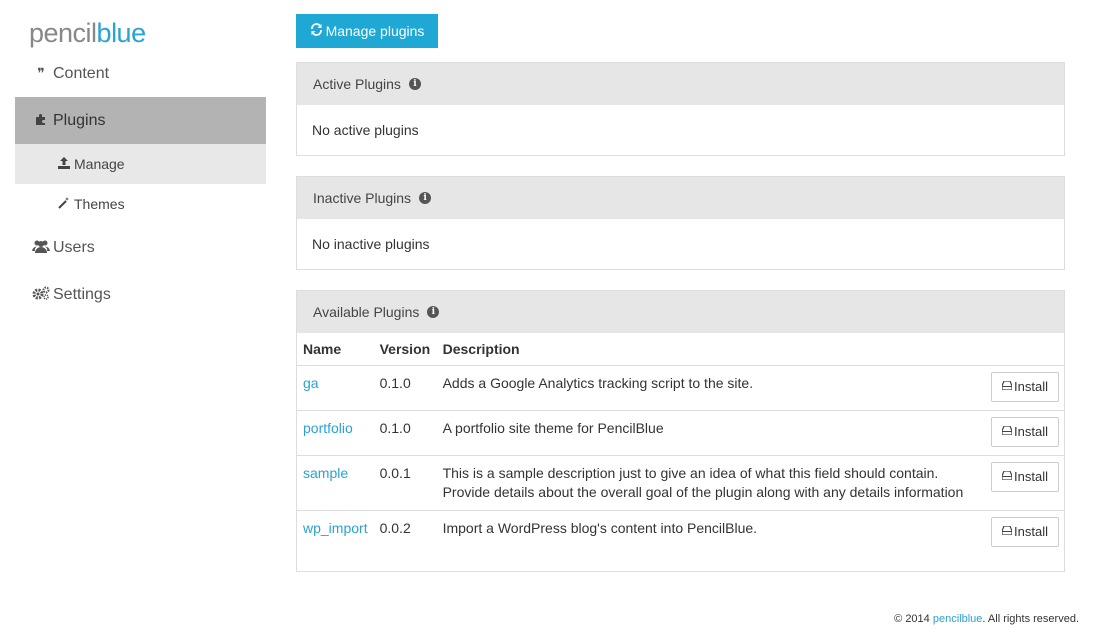 This screenshot has height=643, width=1095. What do you see at coordinates (335, 528) in the screenshot?
I see `plugin-name-link: wp_import` at bounding box center [335, 528].